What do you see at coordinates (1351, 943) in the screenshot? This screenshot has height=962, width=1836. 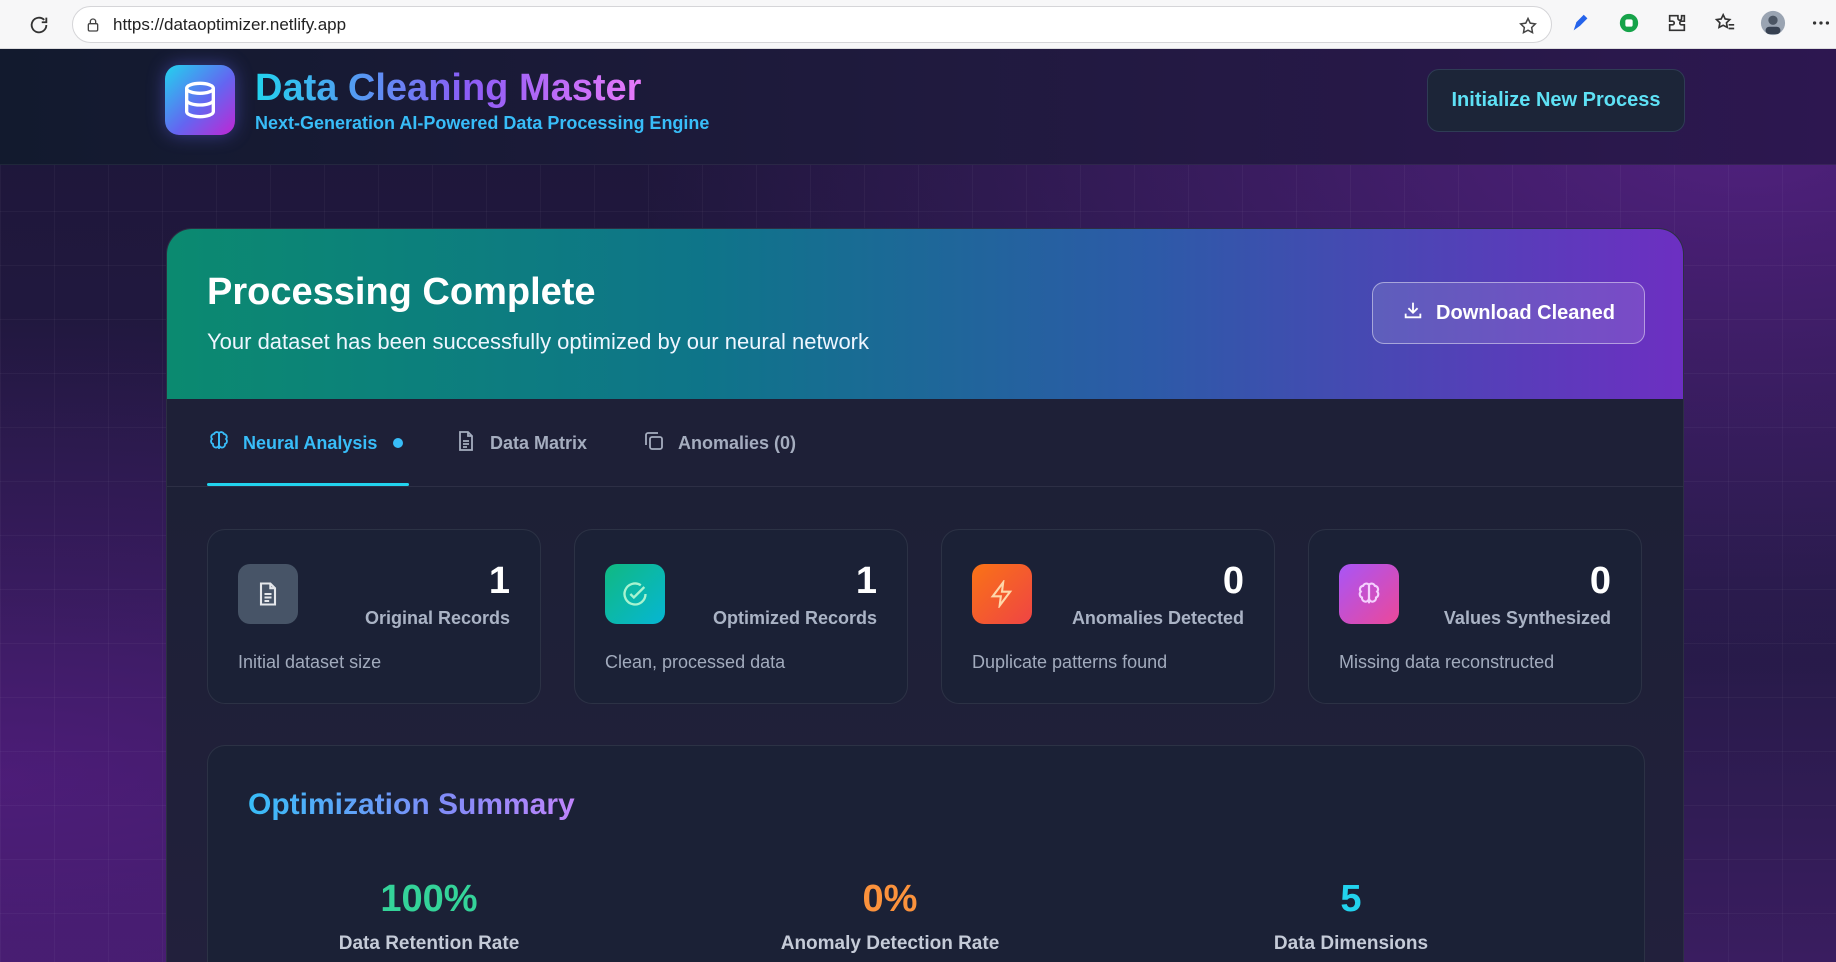 I see `metric-label: Data Dimensions` at bounding box center [1351, 943].